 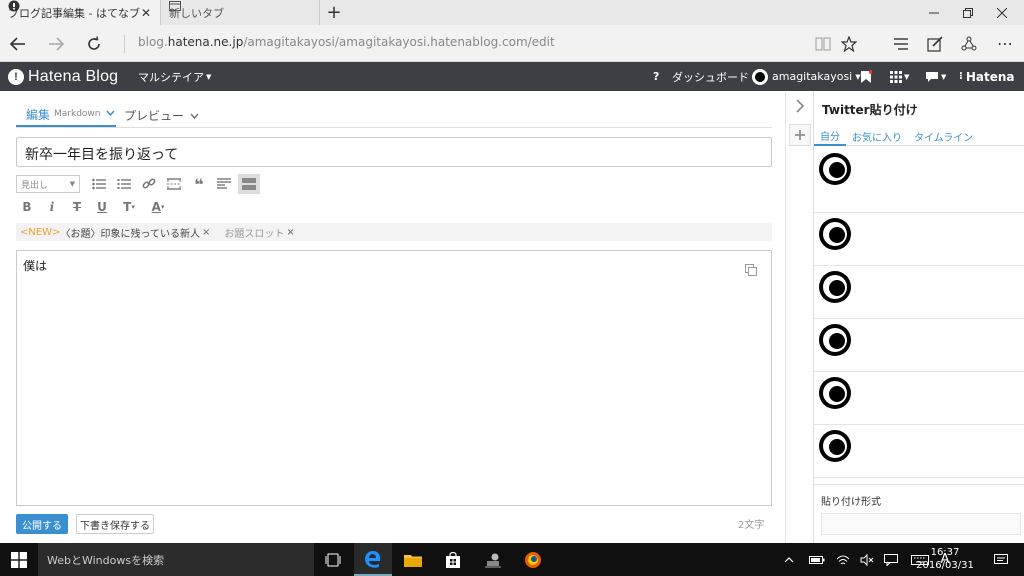 What do you see at coordinates (990, 76) in the screenshot?
I see `brand-text: Hatena` at bounding box center [990, 76].